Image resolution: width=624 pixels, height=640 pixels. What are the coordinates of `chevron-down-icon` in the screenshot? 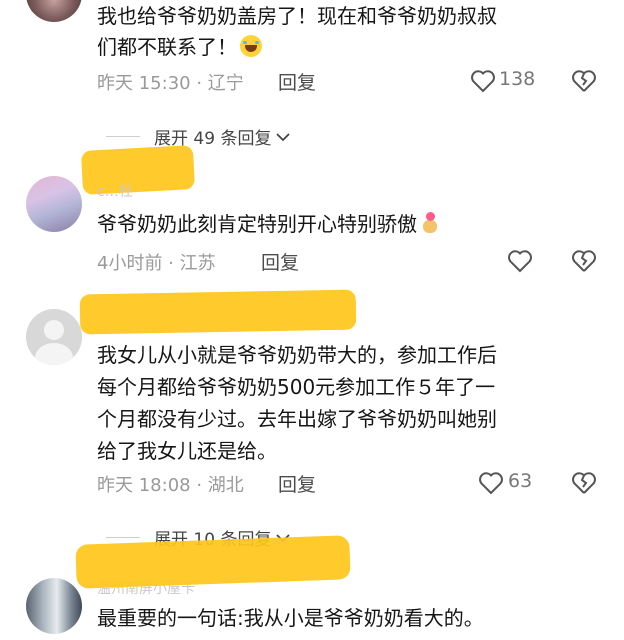 It's located at (283, 136).